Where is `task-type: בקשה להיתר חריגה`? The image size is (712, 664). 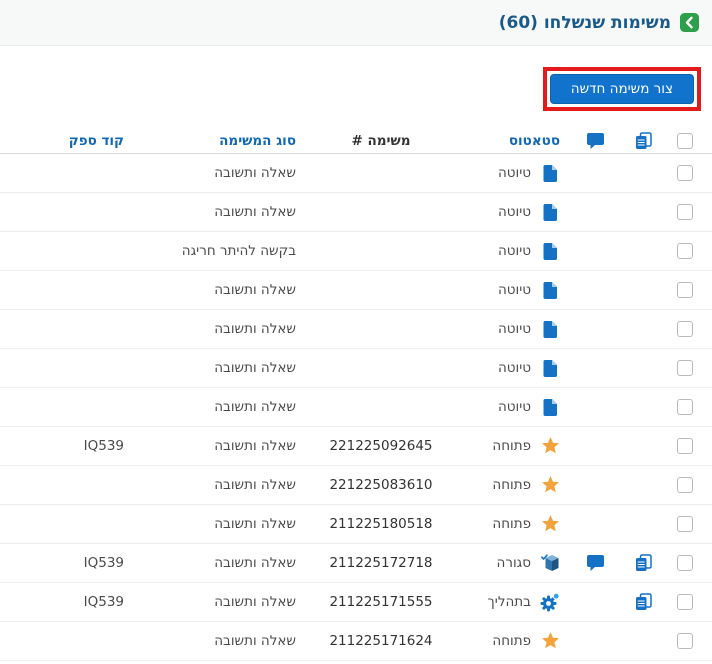 task-type: בקשה להיתר חריגה is located at coordinates (238, 251).